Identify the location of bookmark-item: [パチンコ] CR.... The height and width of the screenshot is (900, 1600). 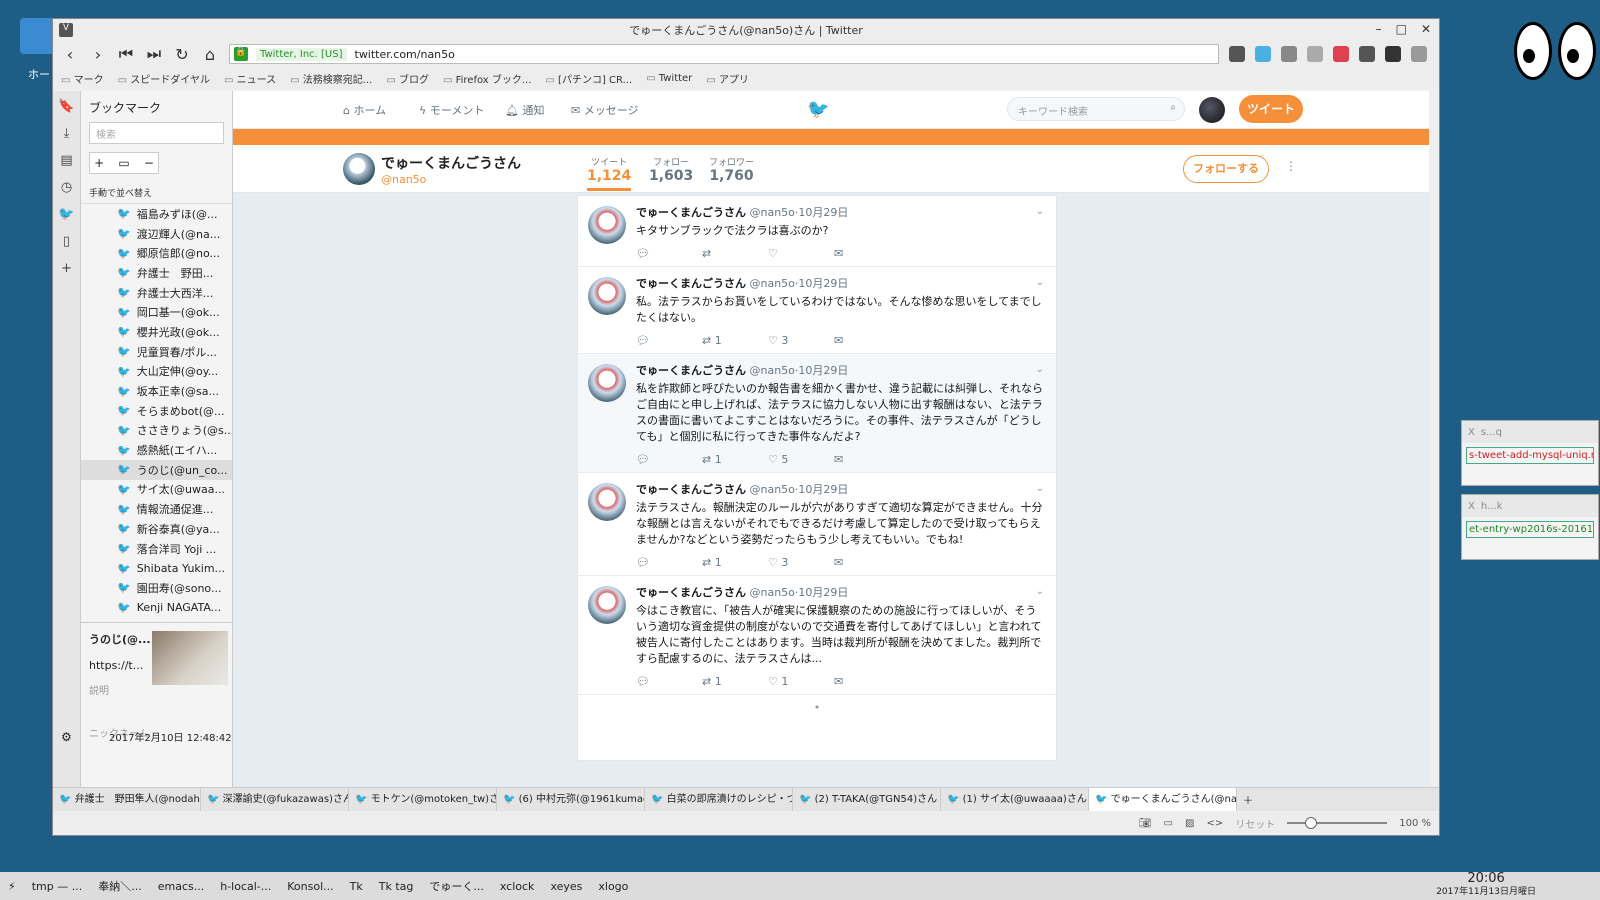
(588, 78).